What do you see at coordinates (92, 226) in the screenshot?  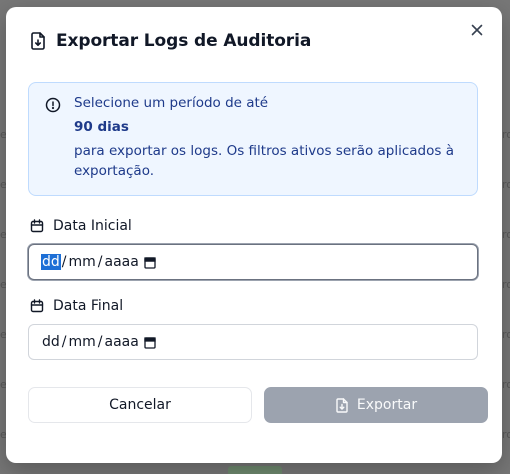 I see `start-date-label-text: Data Inicial` at bounding box center [92, 226].